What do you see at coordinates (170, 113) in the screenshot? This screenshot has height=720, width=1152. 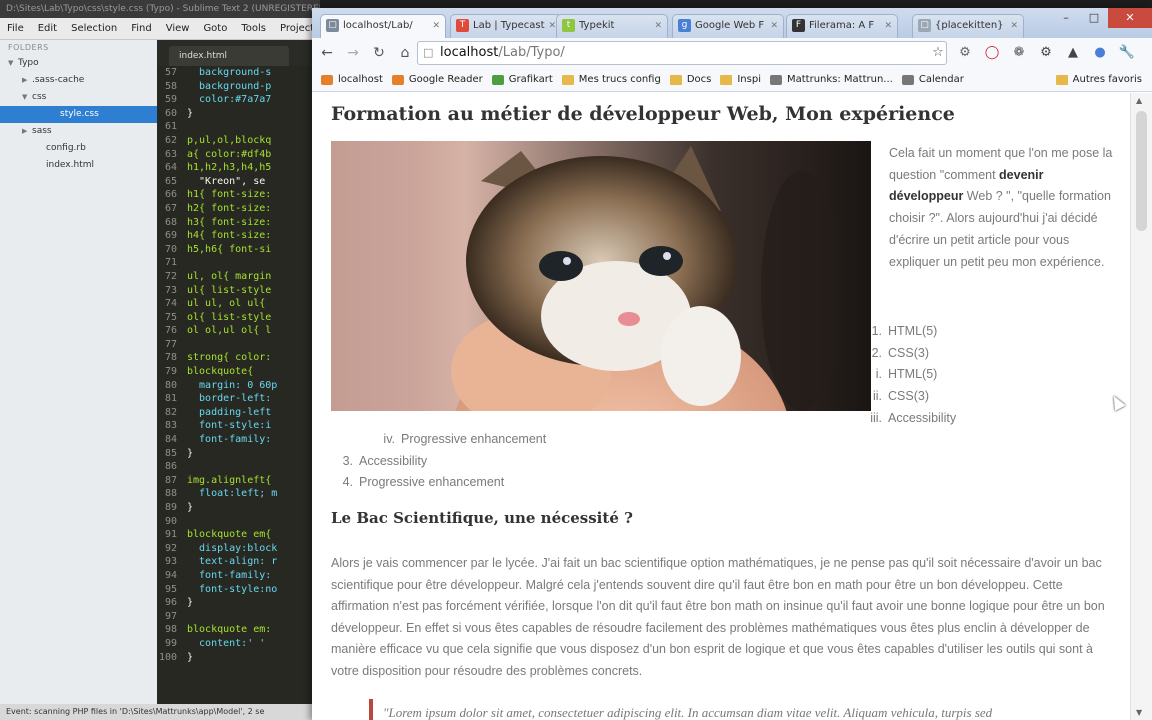 I see `line-number: 60` at bounding box center [170, 113].